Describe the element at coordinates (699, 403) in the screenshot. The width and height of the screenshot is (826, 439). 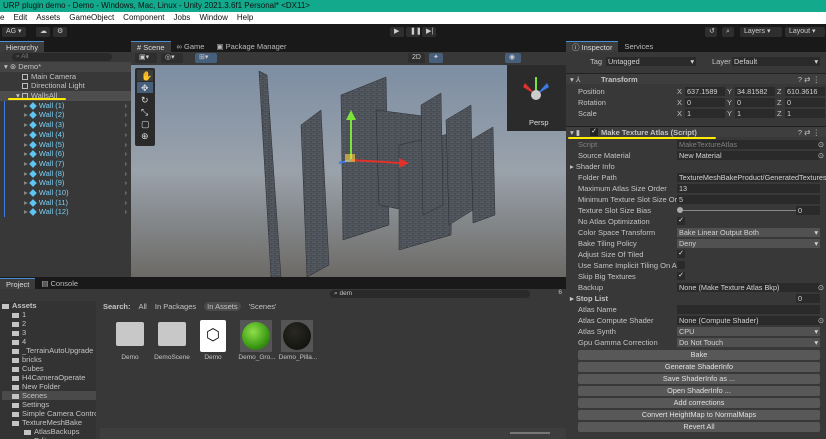
I see `action-button: Add corrections` at that location.